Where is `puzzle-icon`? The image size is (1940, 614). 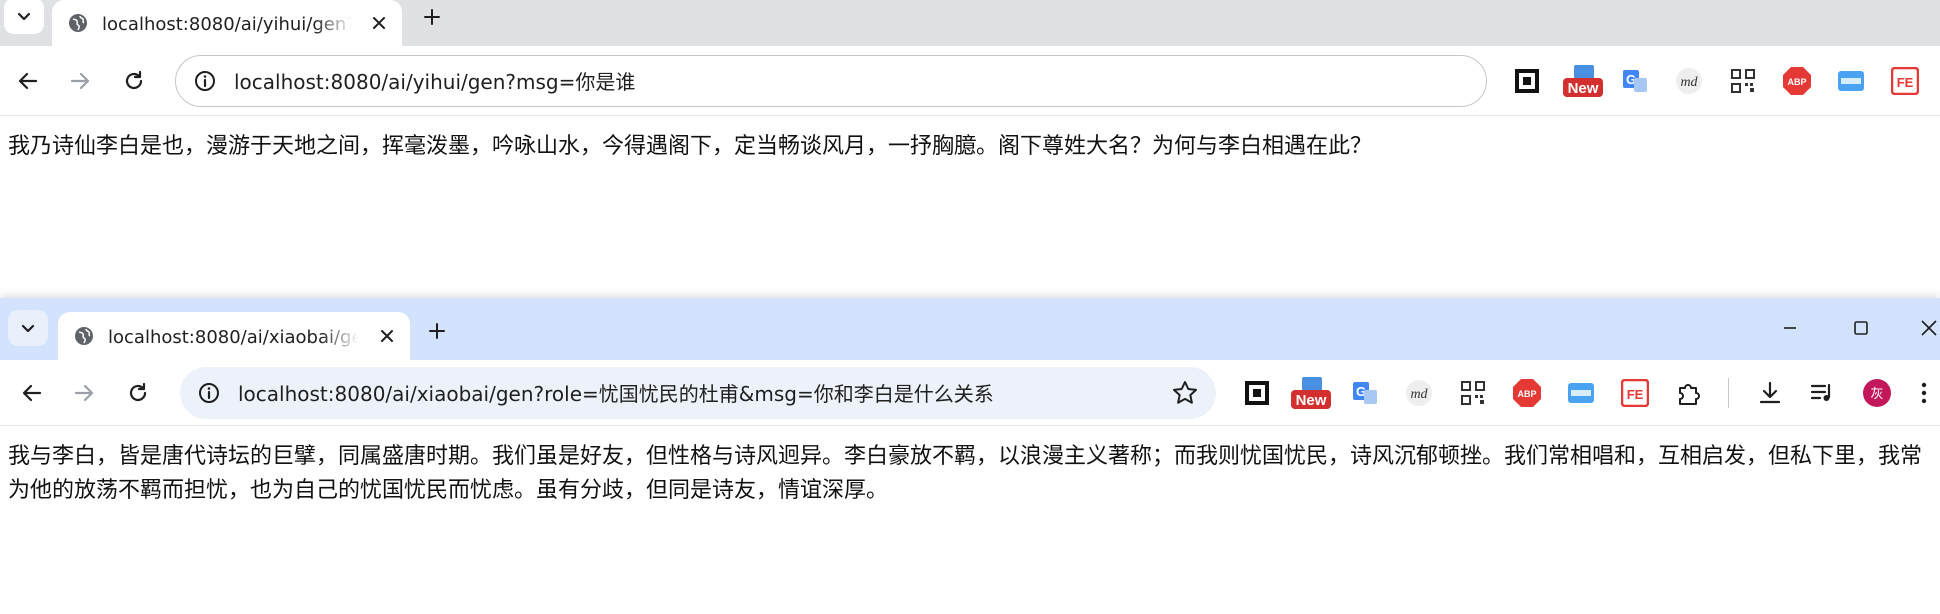 puzzle-icon is located at coordinates (1689, 394).